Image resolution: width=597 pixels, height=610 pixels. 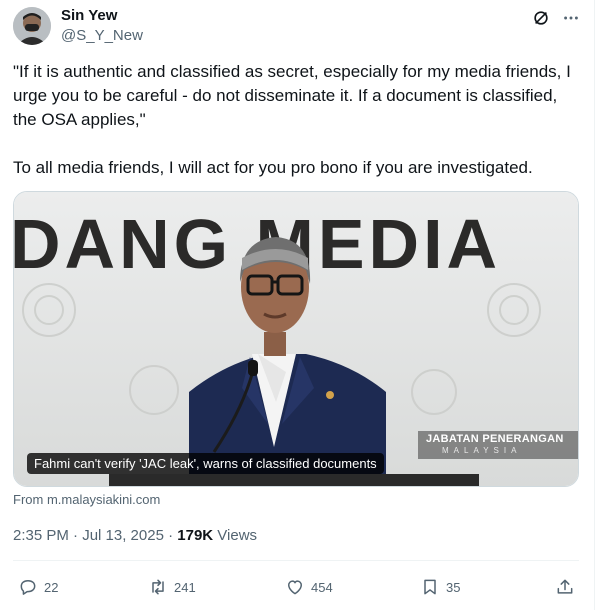 I want to click on watermark-line-1: JABATAN PENERANGAN, so click(x=495, y=439).